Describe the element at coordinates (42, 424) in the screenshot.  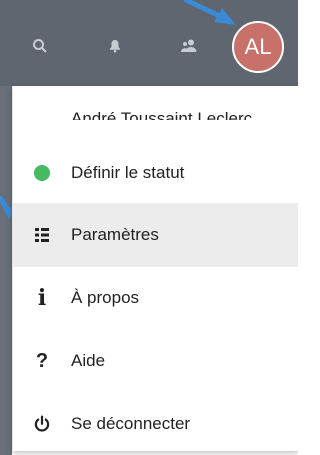
I see `power-icon` at that location.